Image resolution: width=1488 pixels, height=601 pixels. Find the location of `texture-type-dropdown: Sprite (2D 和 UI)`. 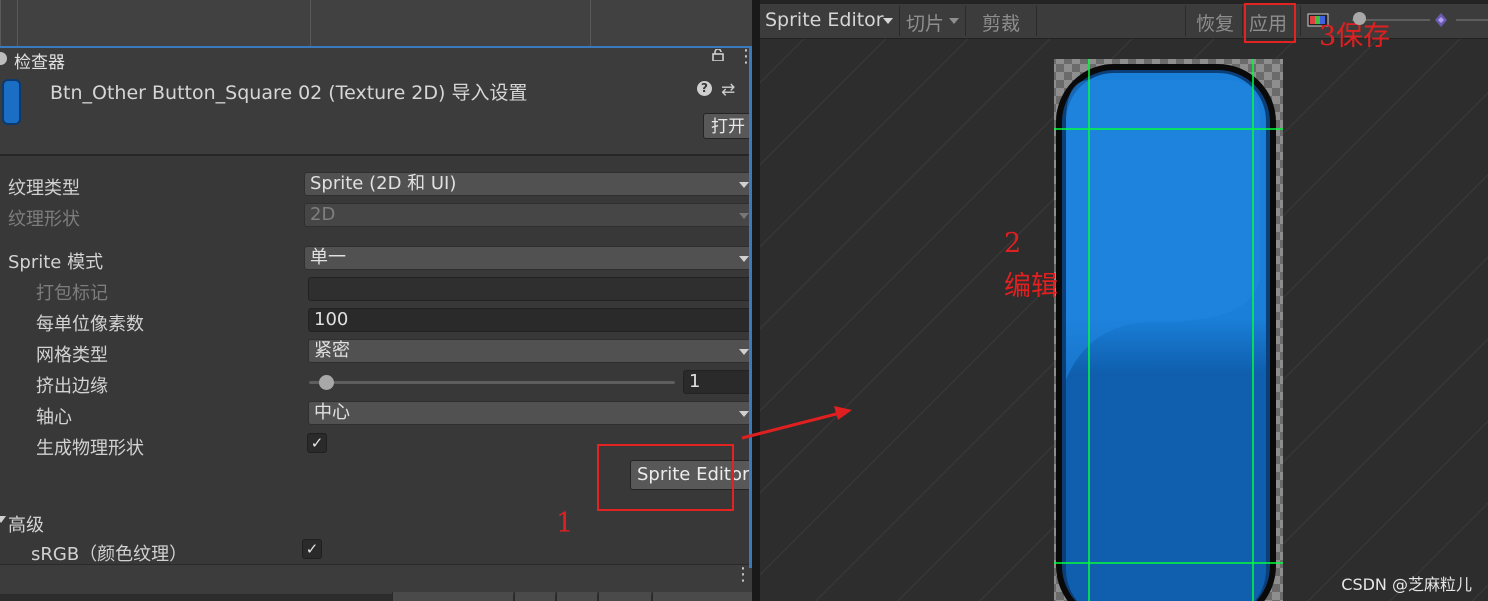

texture-type-dropdown: Sprite (2D 和 UI) is located at coordinates (528, 184).